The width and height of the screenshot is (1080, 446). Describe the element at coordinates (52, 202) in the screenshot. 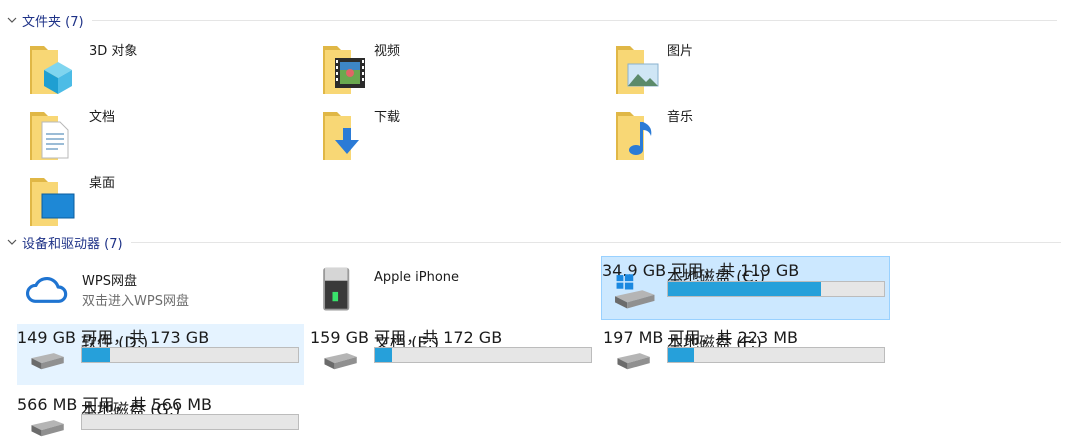

I see `desktop-folder-icon` at that location.